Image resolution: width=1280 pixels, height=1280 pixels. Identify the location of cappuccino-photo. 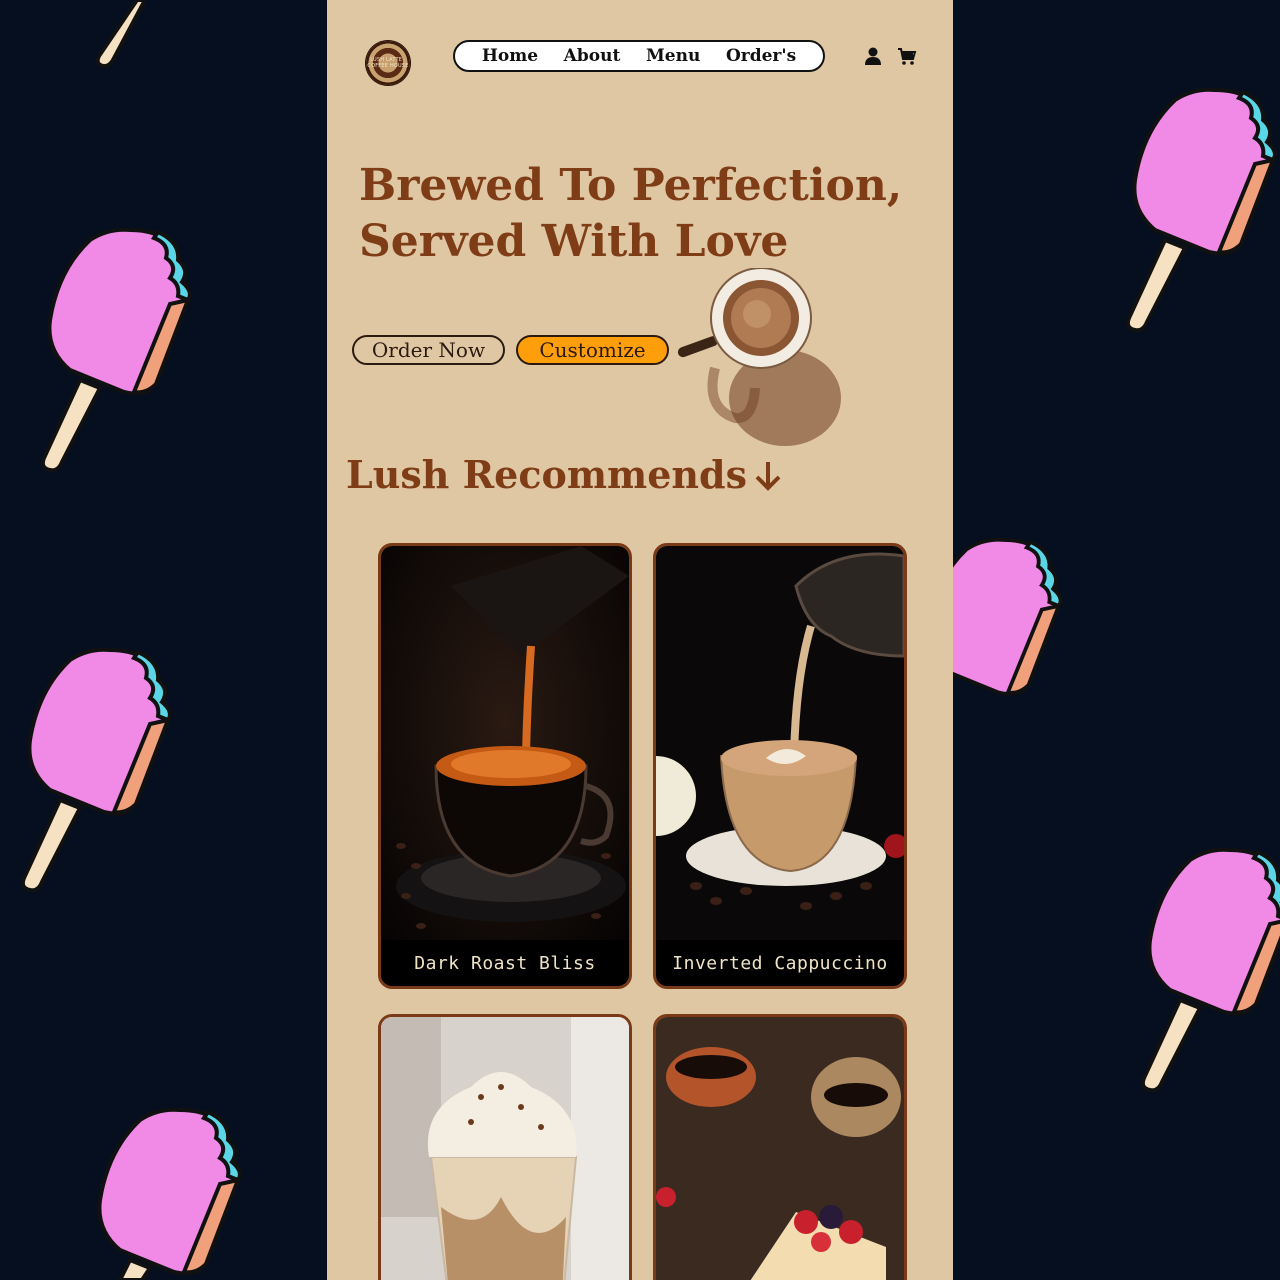
(780, 766).